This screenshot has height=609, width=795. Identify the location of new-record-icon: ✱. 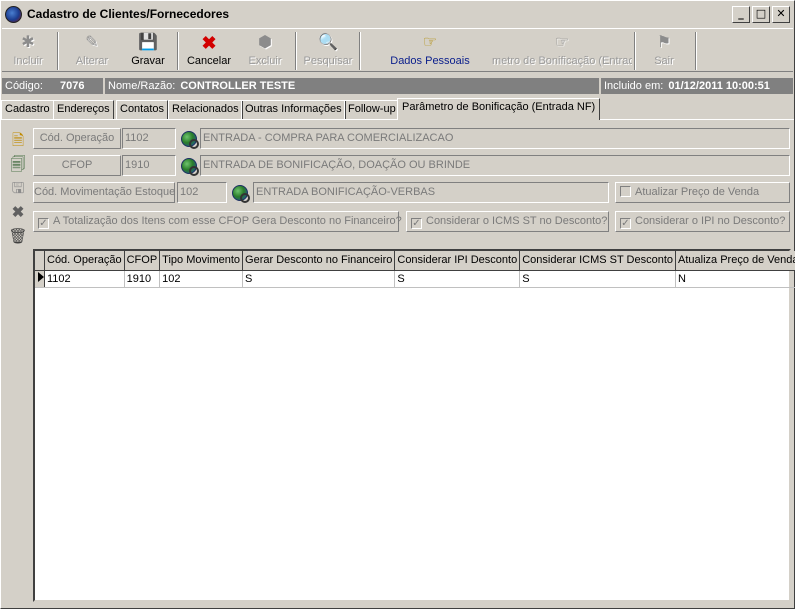
(28, 42).